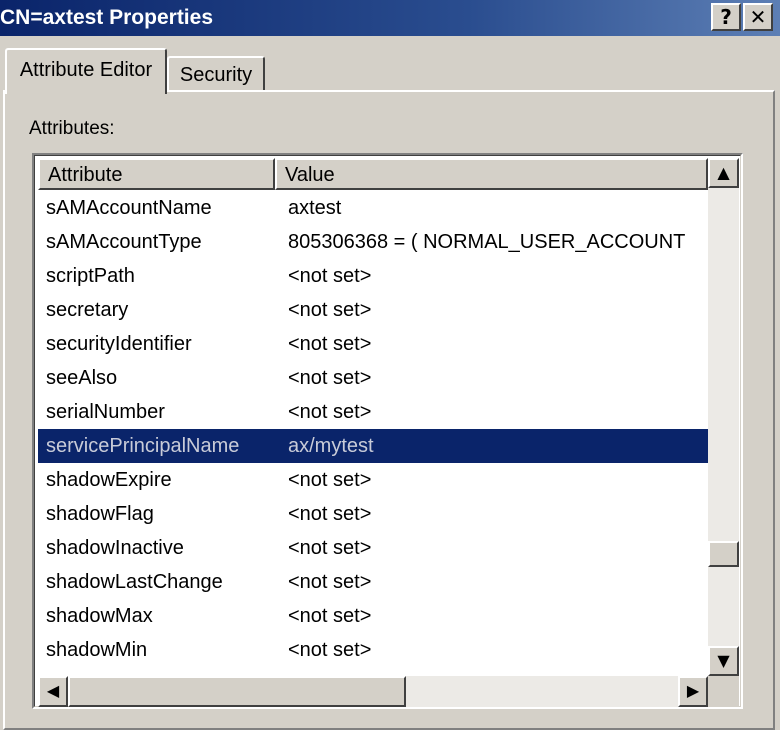  What do you see at coordinates (373, 344) in the screenshot?
I see `table-row: securityIdentifier <not set>` at bounding box center [373, 344].